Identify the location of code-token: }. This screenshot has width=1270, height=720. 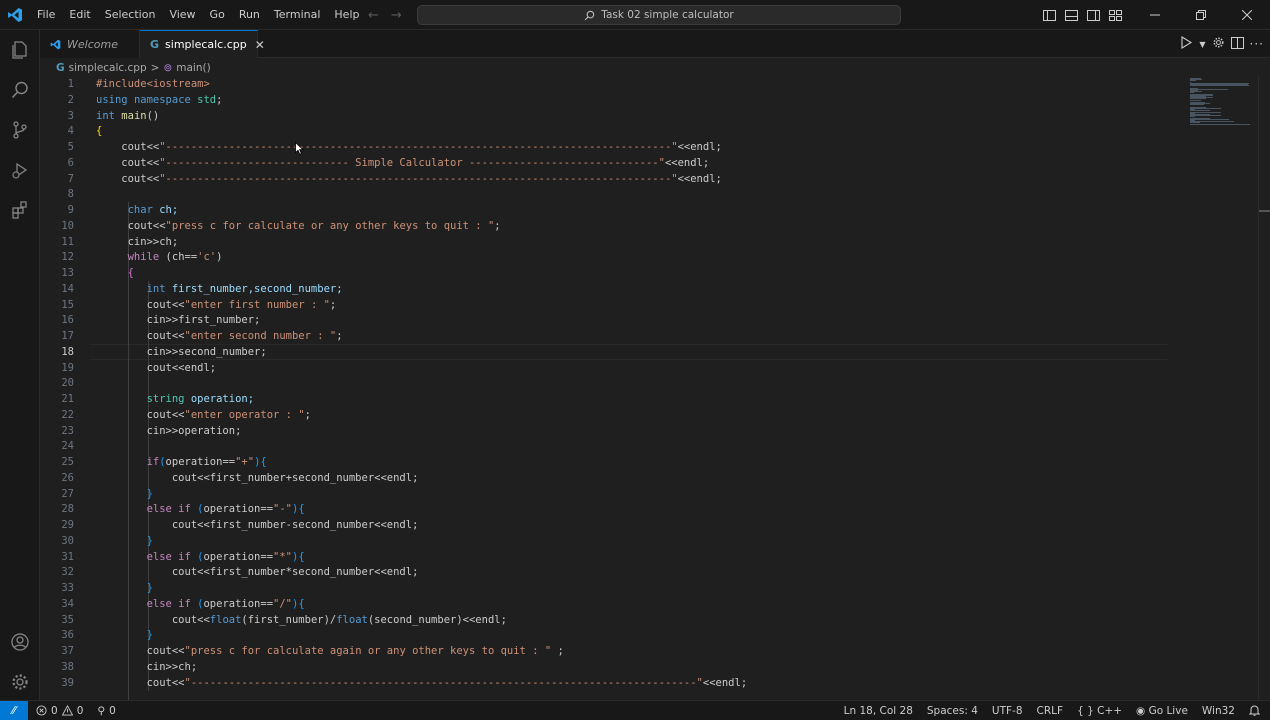
(124, 635).